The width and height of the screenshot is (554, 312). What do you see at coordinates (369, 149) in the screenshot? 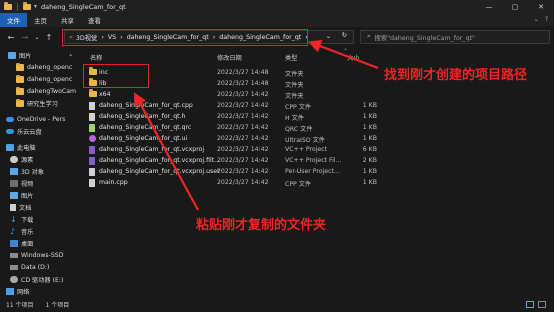
I see `file-size: 6 KB` at bounding box center [369, 149].